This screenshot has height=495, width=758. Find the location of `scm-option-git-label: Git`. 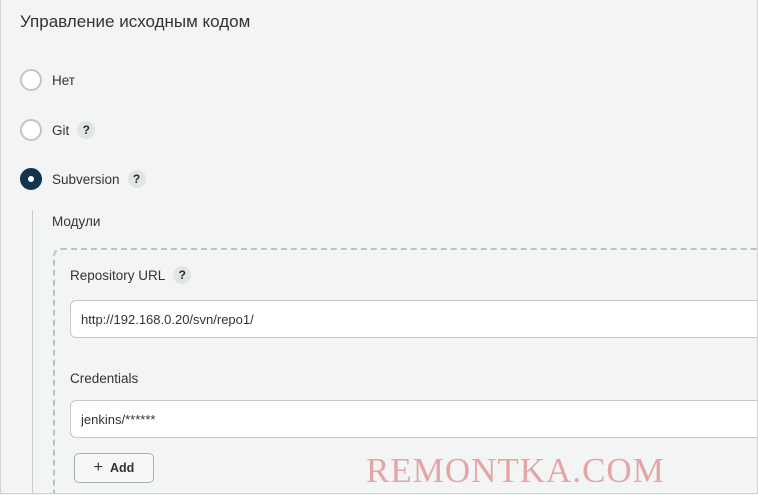

scm-option-git-label: Git is located at coordinates (61, 130).